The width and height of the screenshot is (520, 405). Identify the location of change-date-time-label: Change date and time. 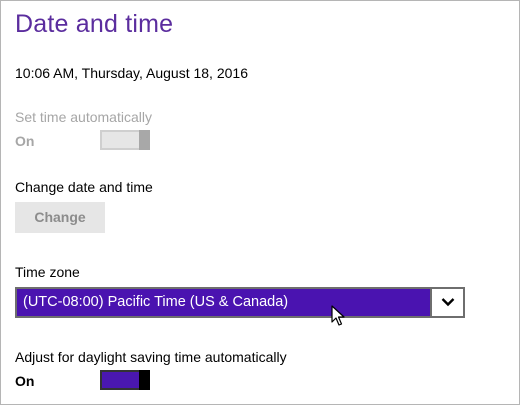
(84, 187).